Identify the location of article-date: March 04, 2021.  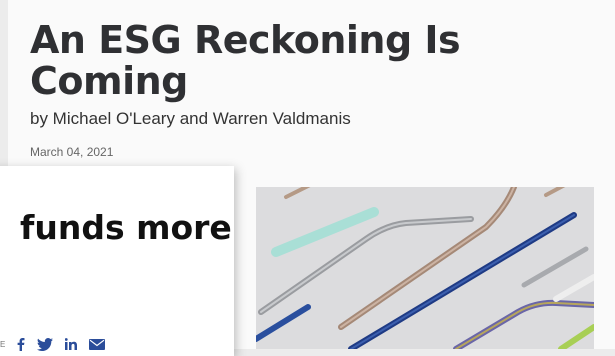
(72, 152).